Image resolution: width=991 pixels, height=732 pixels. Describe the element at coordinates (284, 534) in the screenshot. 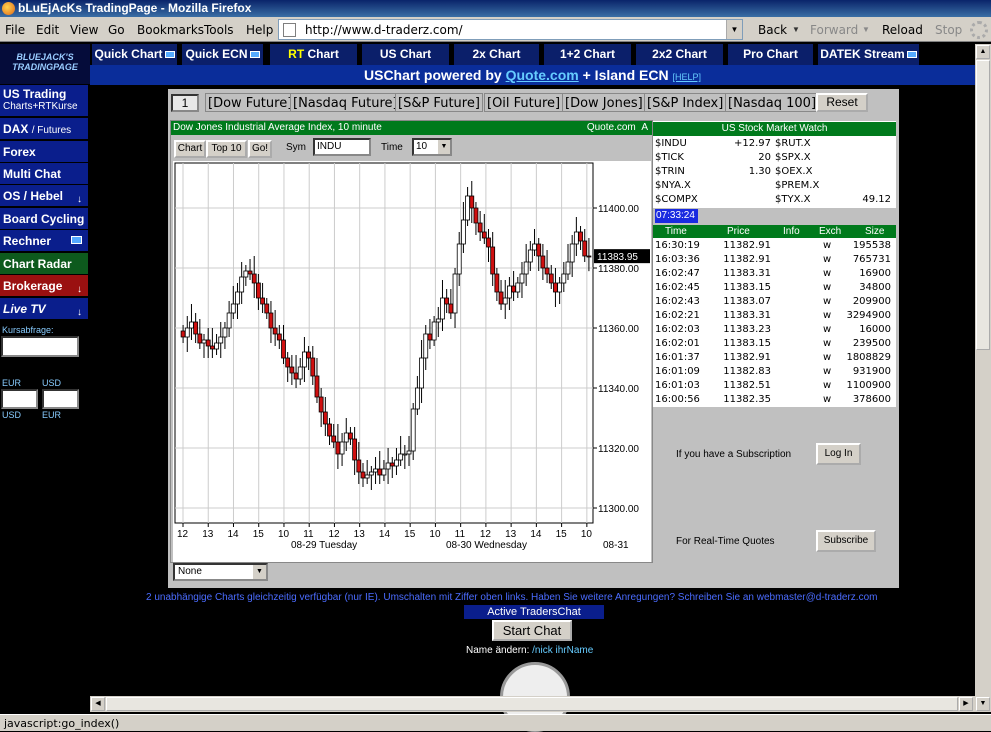

I see `x-tick-label: 10` at that location.